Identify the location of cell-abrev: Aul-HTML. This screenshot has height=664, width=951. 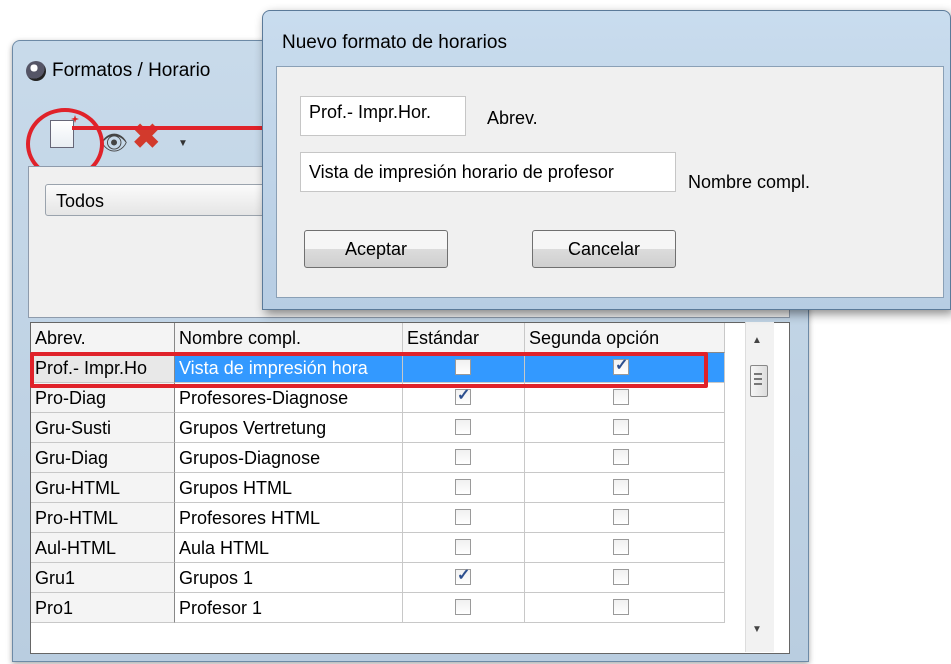
(103, 548).